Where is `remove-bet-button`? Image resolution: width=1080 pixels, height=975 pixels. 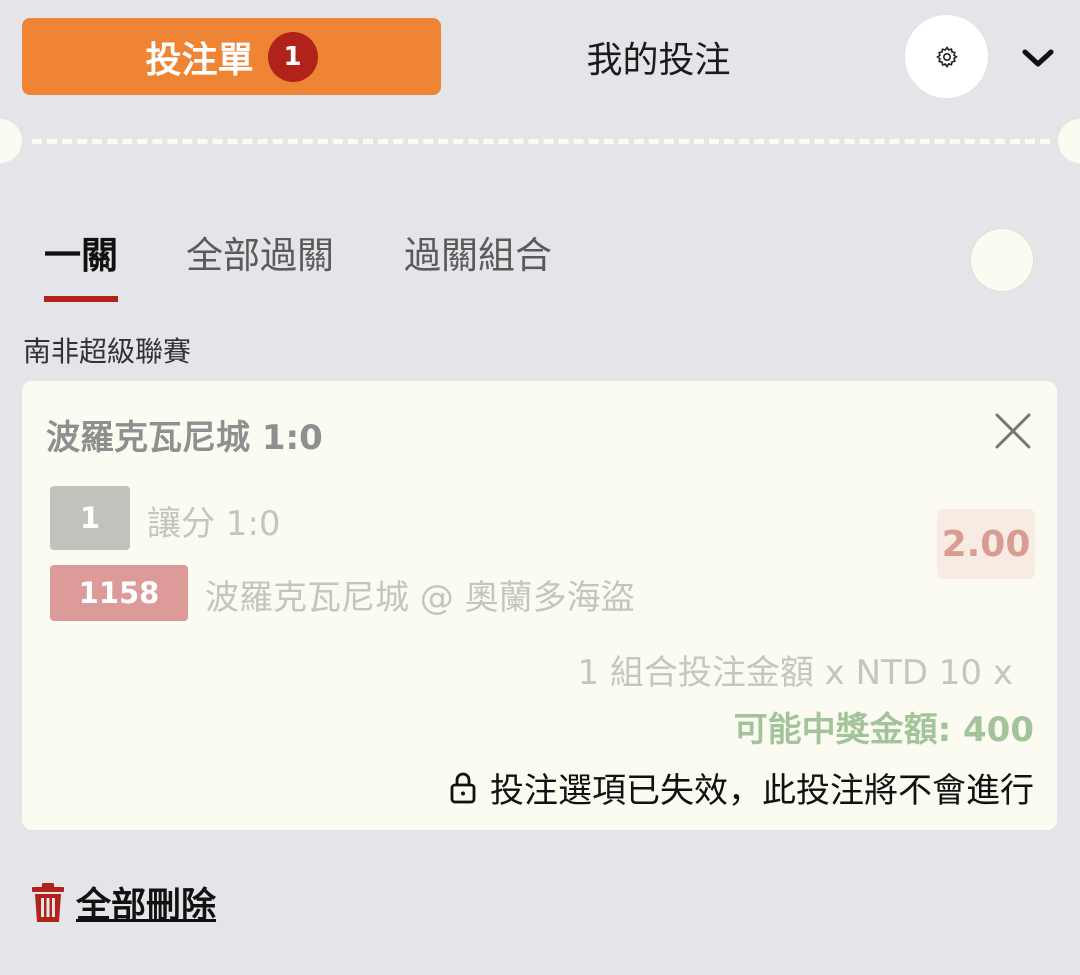 remove-bet-button is located at coordinates (1013, 431).